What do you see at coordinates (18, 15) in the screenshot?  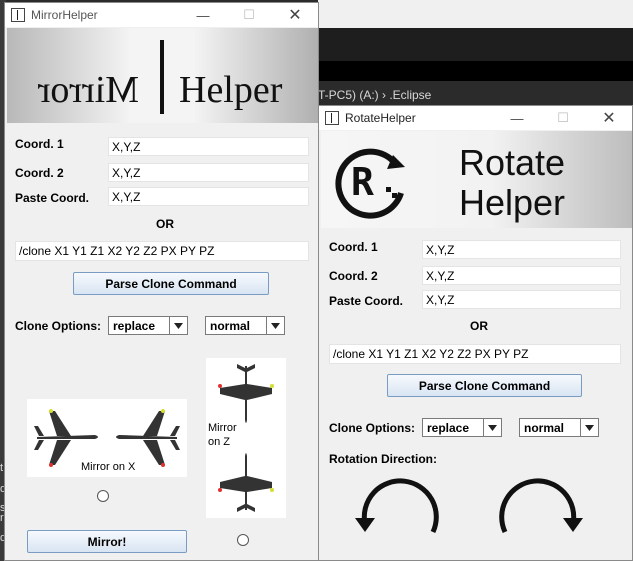 I see `mirror-app-icon` at bounding box center [18, 15].